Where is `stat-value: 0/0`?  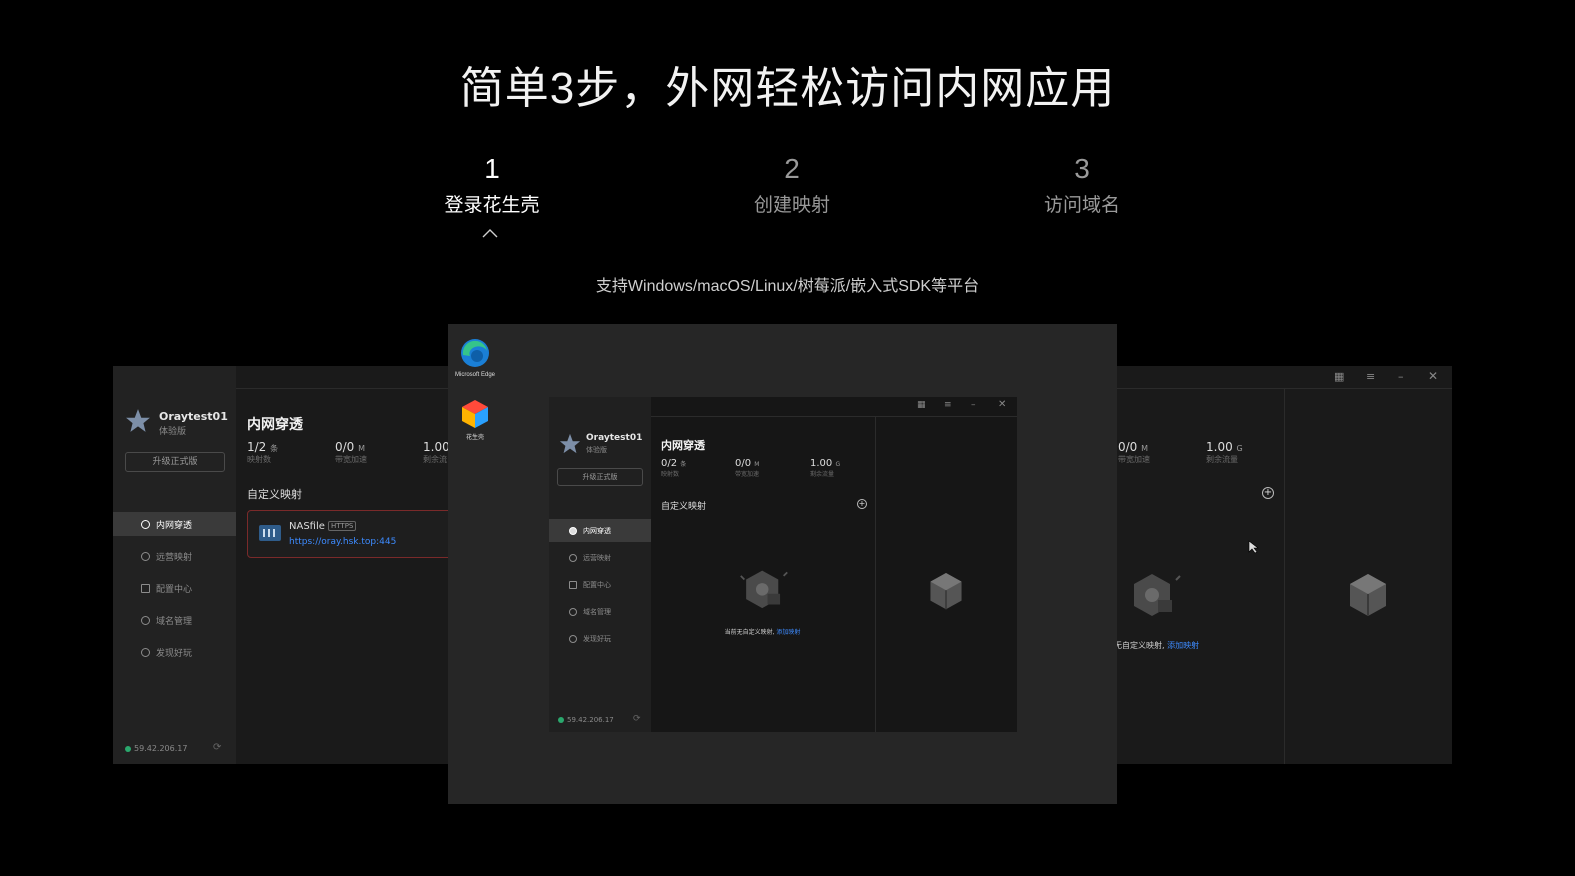 stat-value: 0/0 is located at coordinates (345, 447).